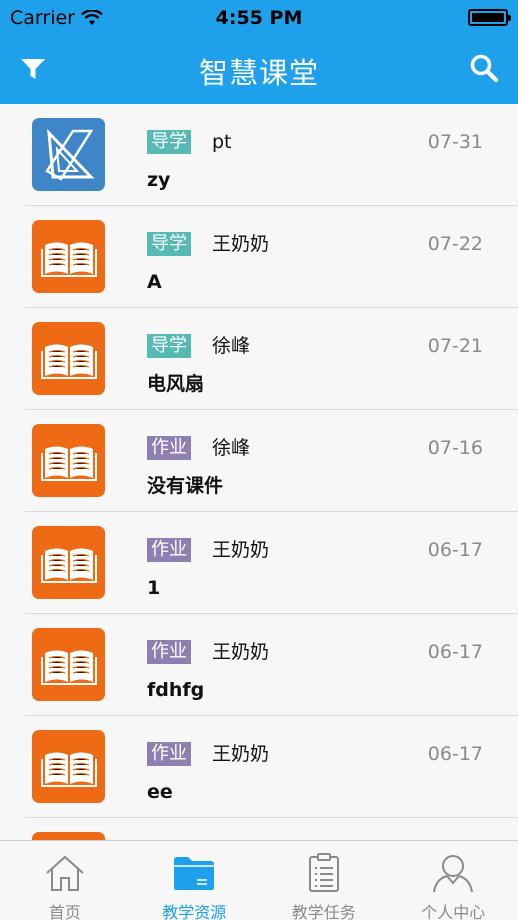  I want to click on search-button, so click(484, 68).